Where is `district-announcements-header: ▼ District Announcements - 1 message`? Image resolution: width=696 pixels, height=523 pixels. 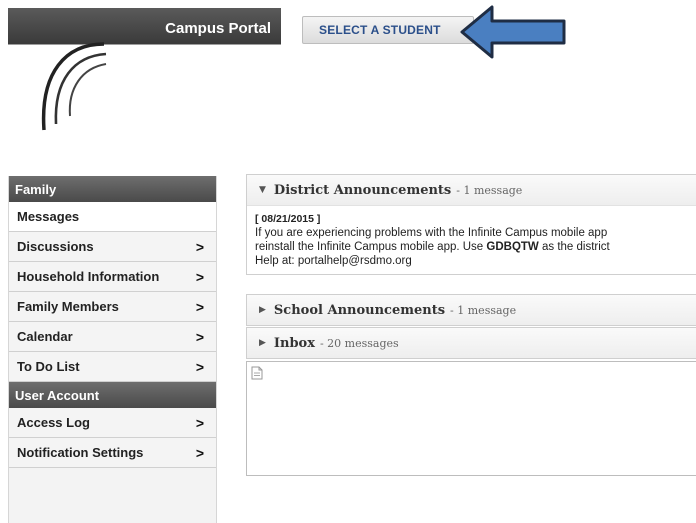
district-announcements-header: ▼ District Announcements - 1 message is located at coordinates (471, 190).